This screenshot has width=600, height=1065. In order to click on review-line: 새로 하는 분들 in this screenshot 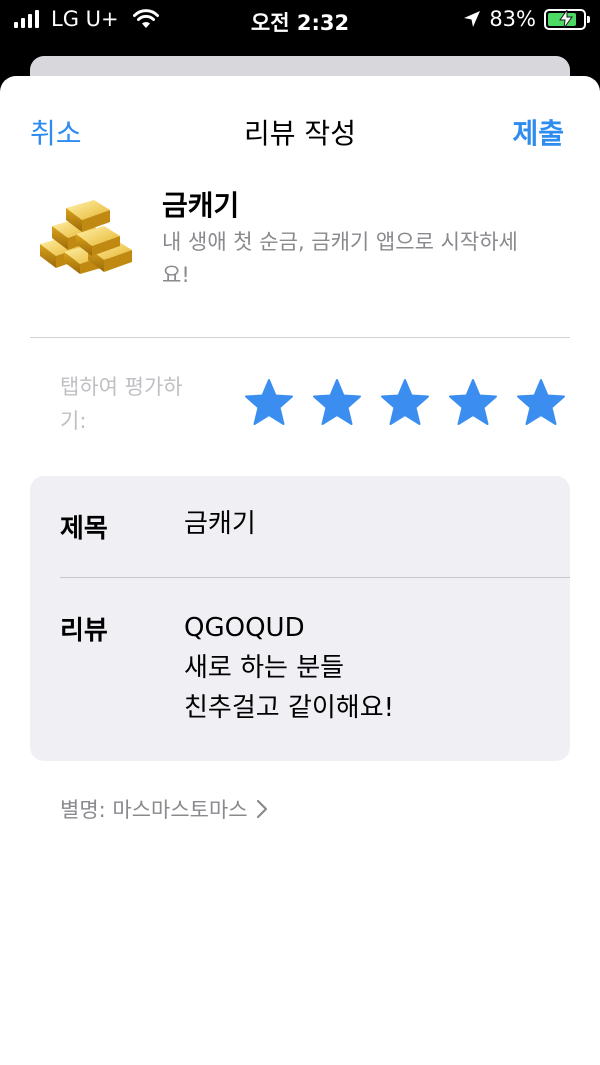, I will do `click(264, 668)`.